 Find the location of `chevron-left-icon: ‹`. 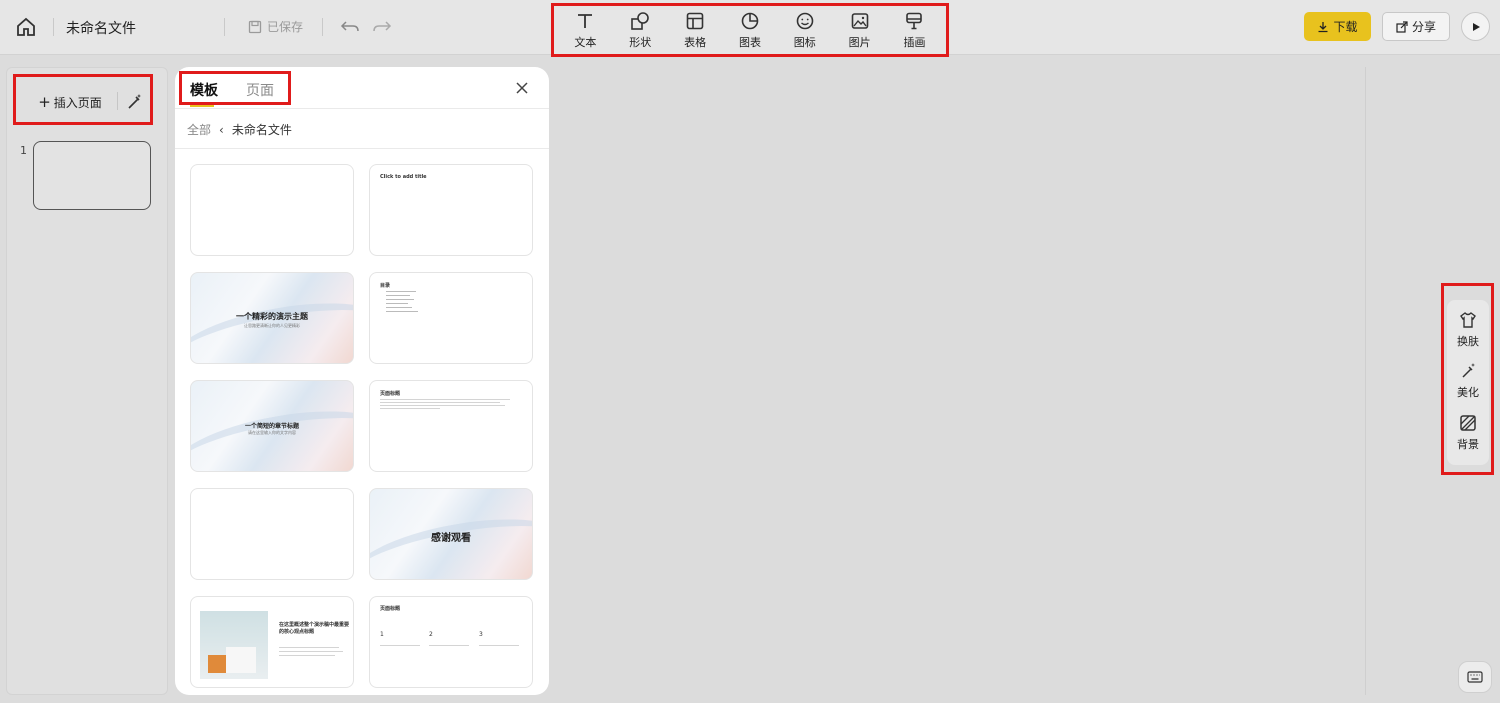

chevron-left-icon: ‹ is located at coordinates (221, 129).